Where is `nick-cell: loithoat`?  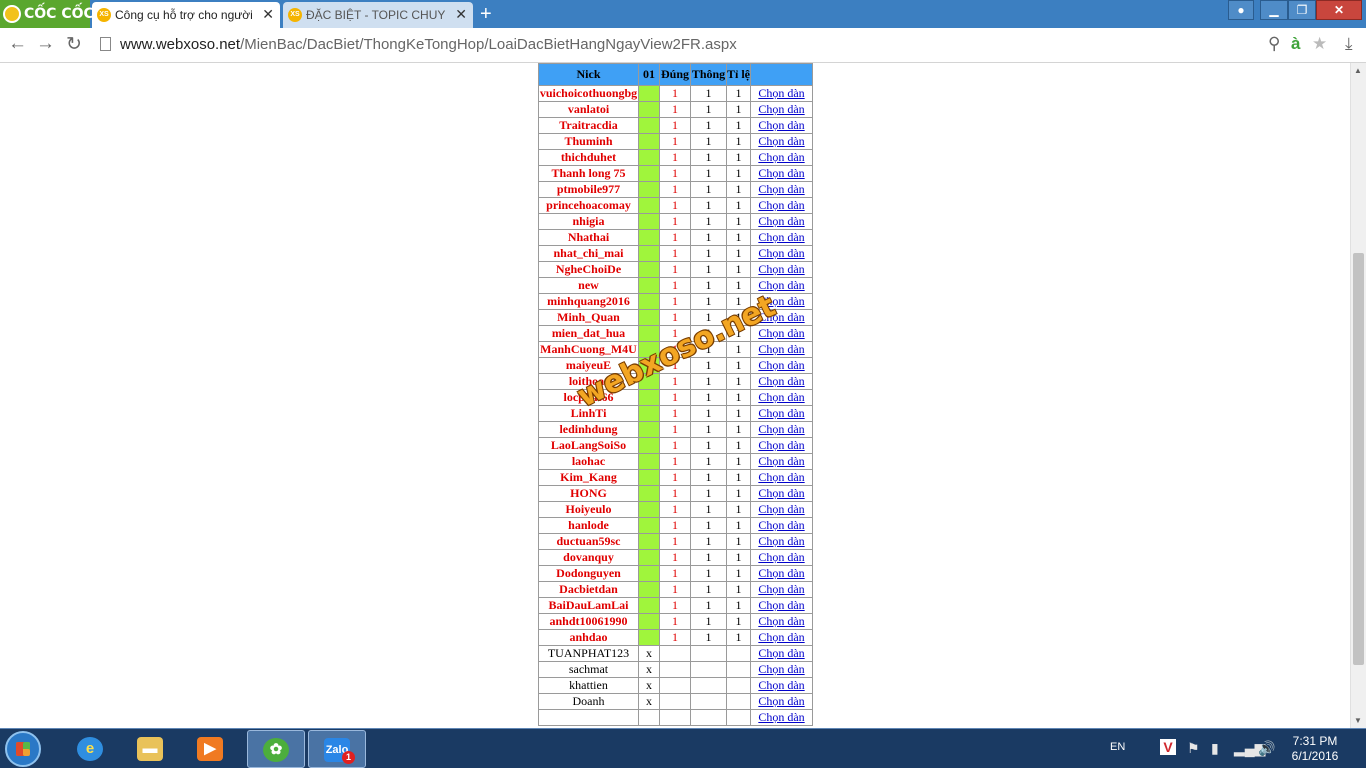 nick-cell: loithoat is located at coordinates (588, 381).